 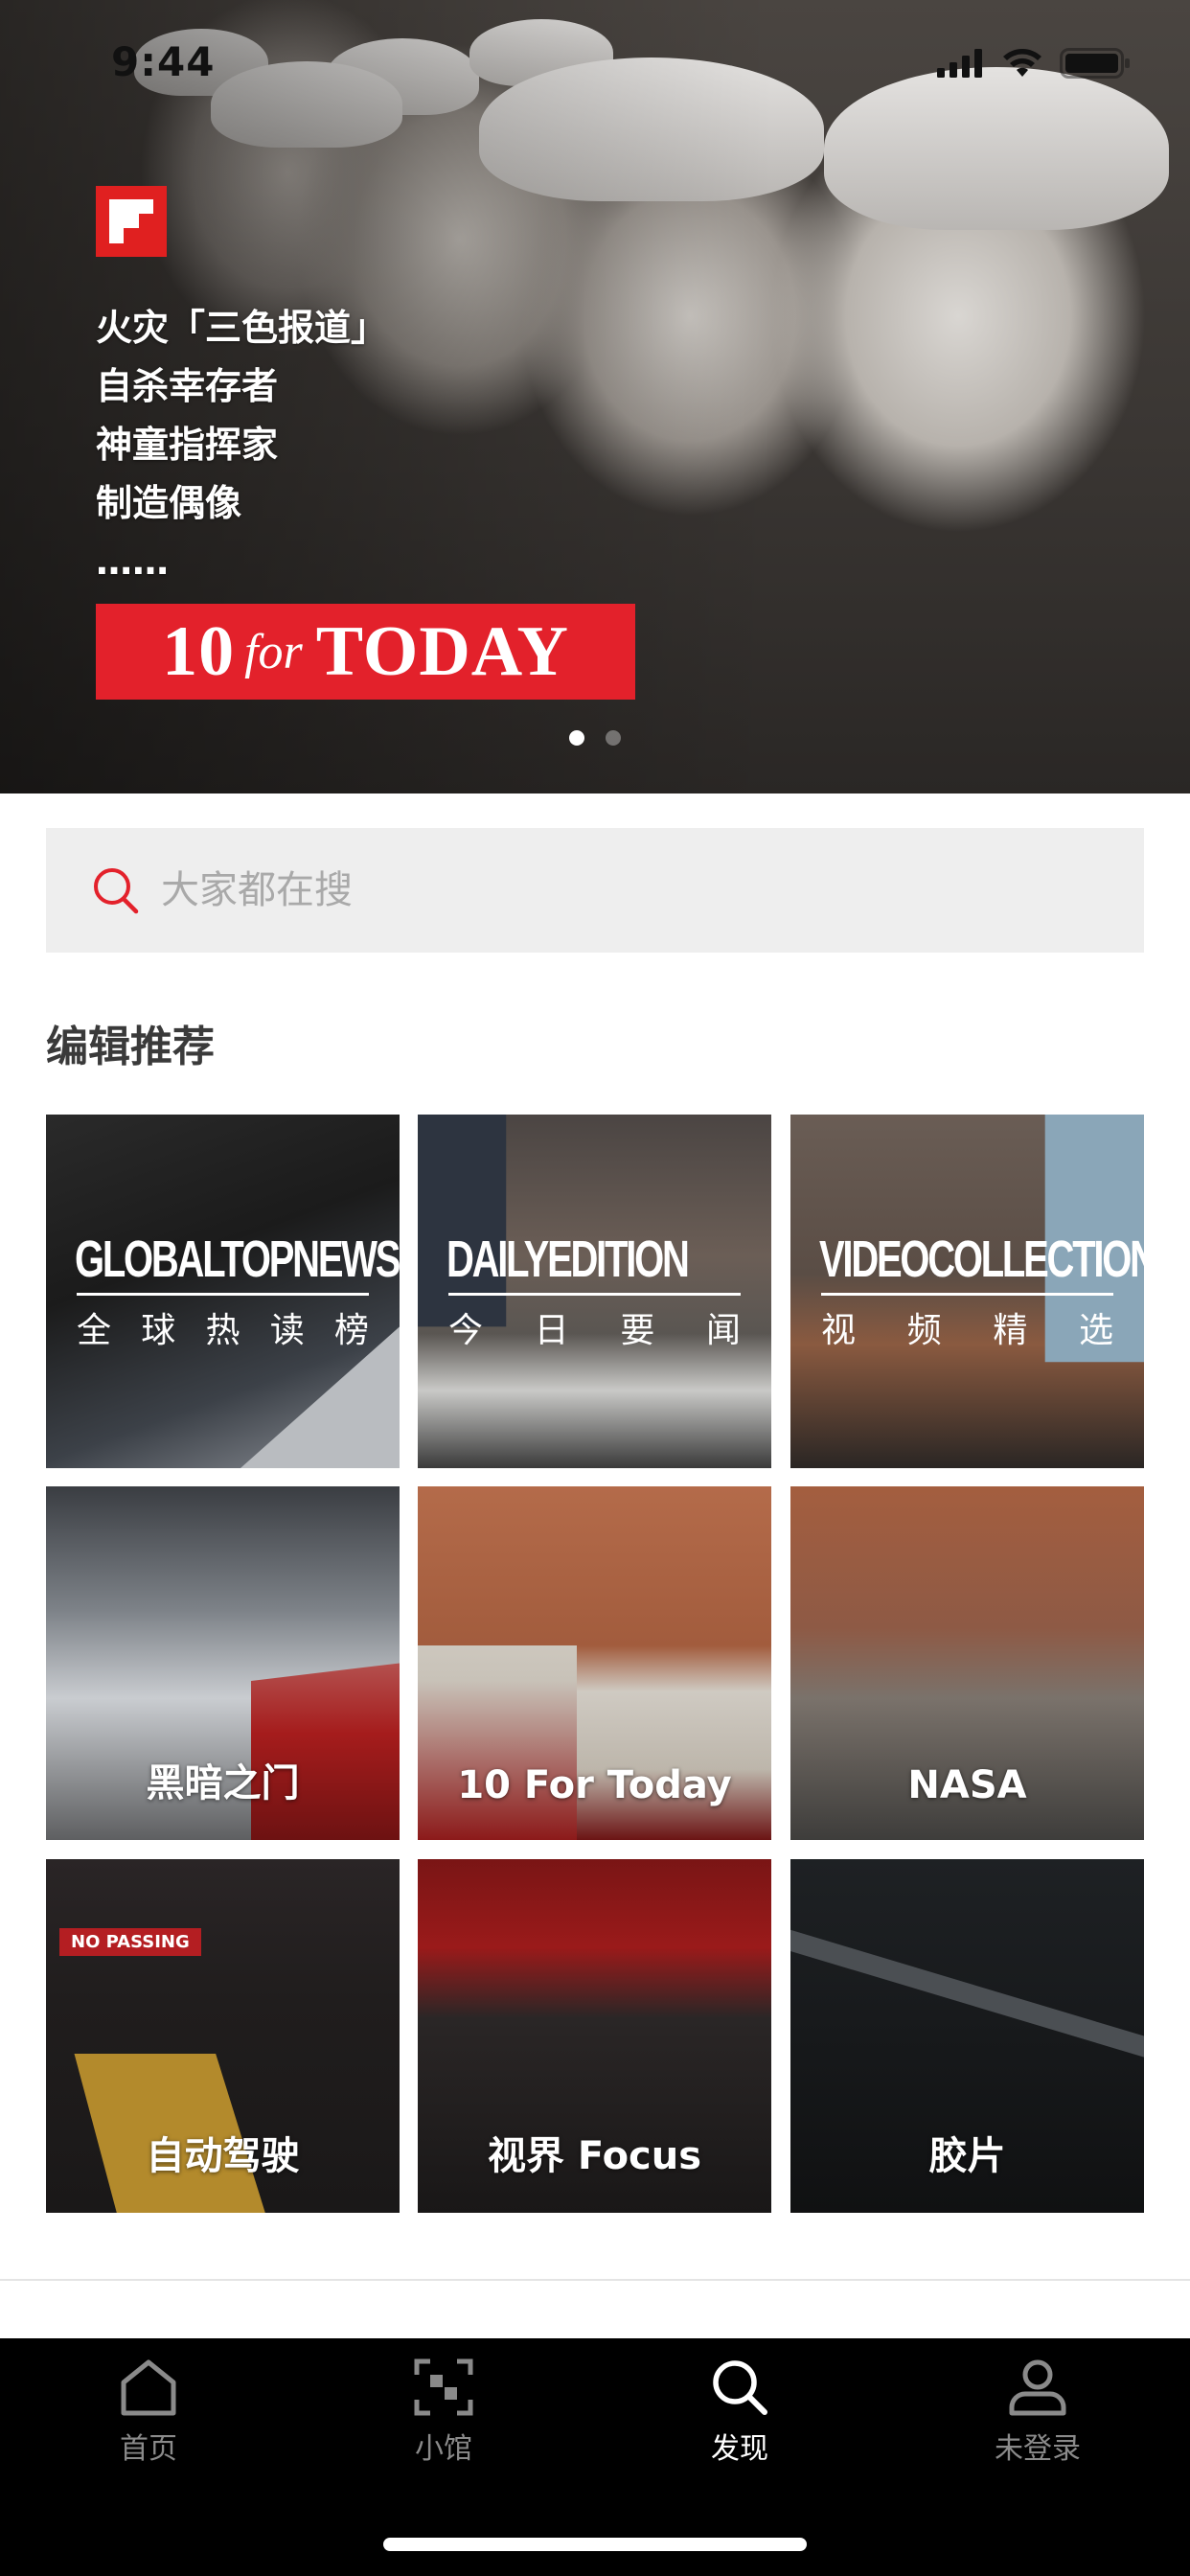 What do you see at coordinates (131, 1047) in the screenshot?
I see `editor-picks-title: 编辑推荐` at bounding box center [131, 1047].